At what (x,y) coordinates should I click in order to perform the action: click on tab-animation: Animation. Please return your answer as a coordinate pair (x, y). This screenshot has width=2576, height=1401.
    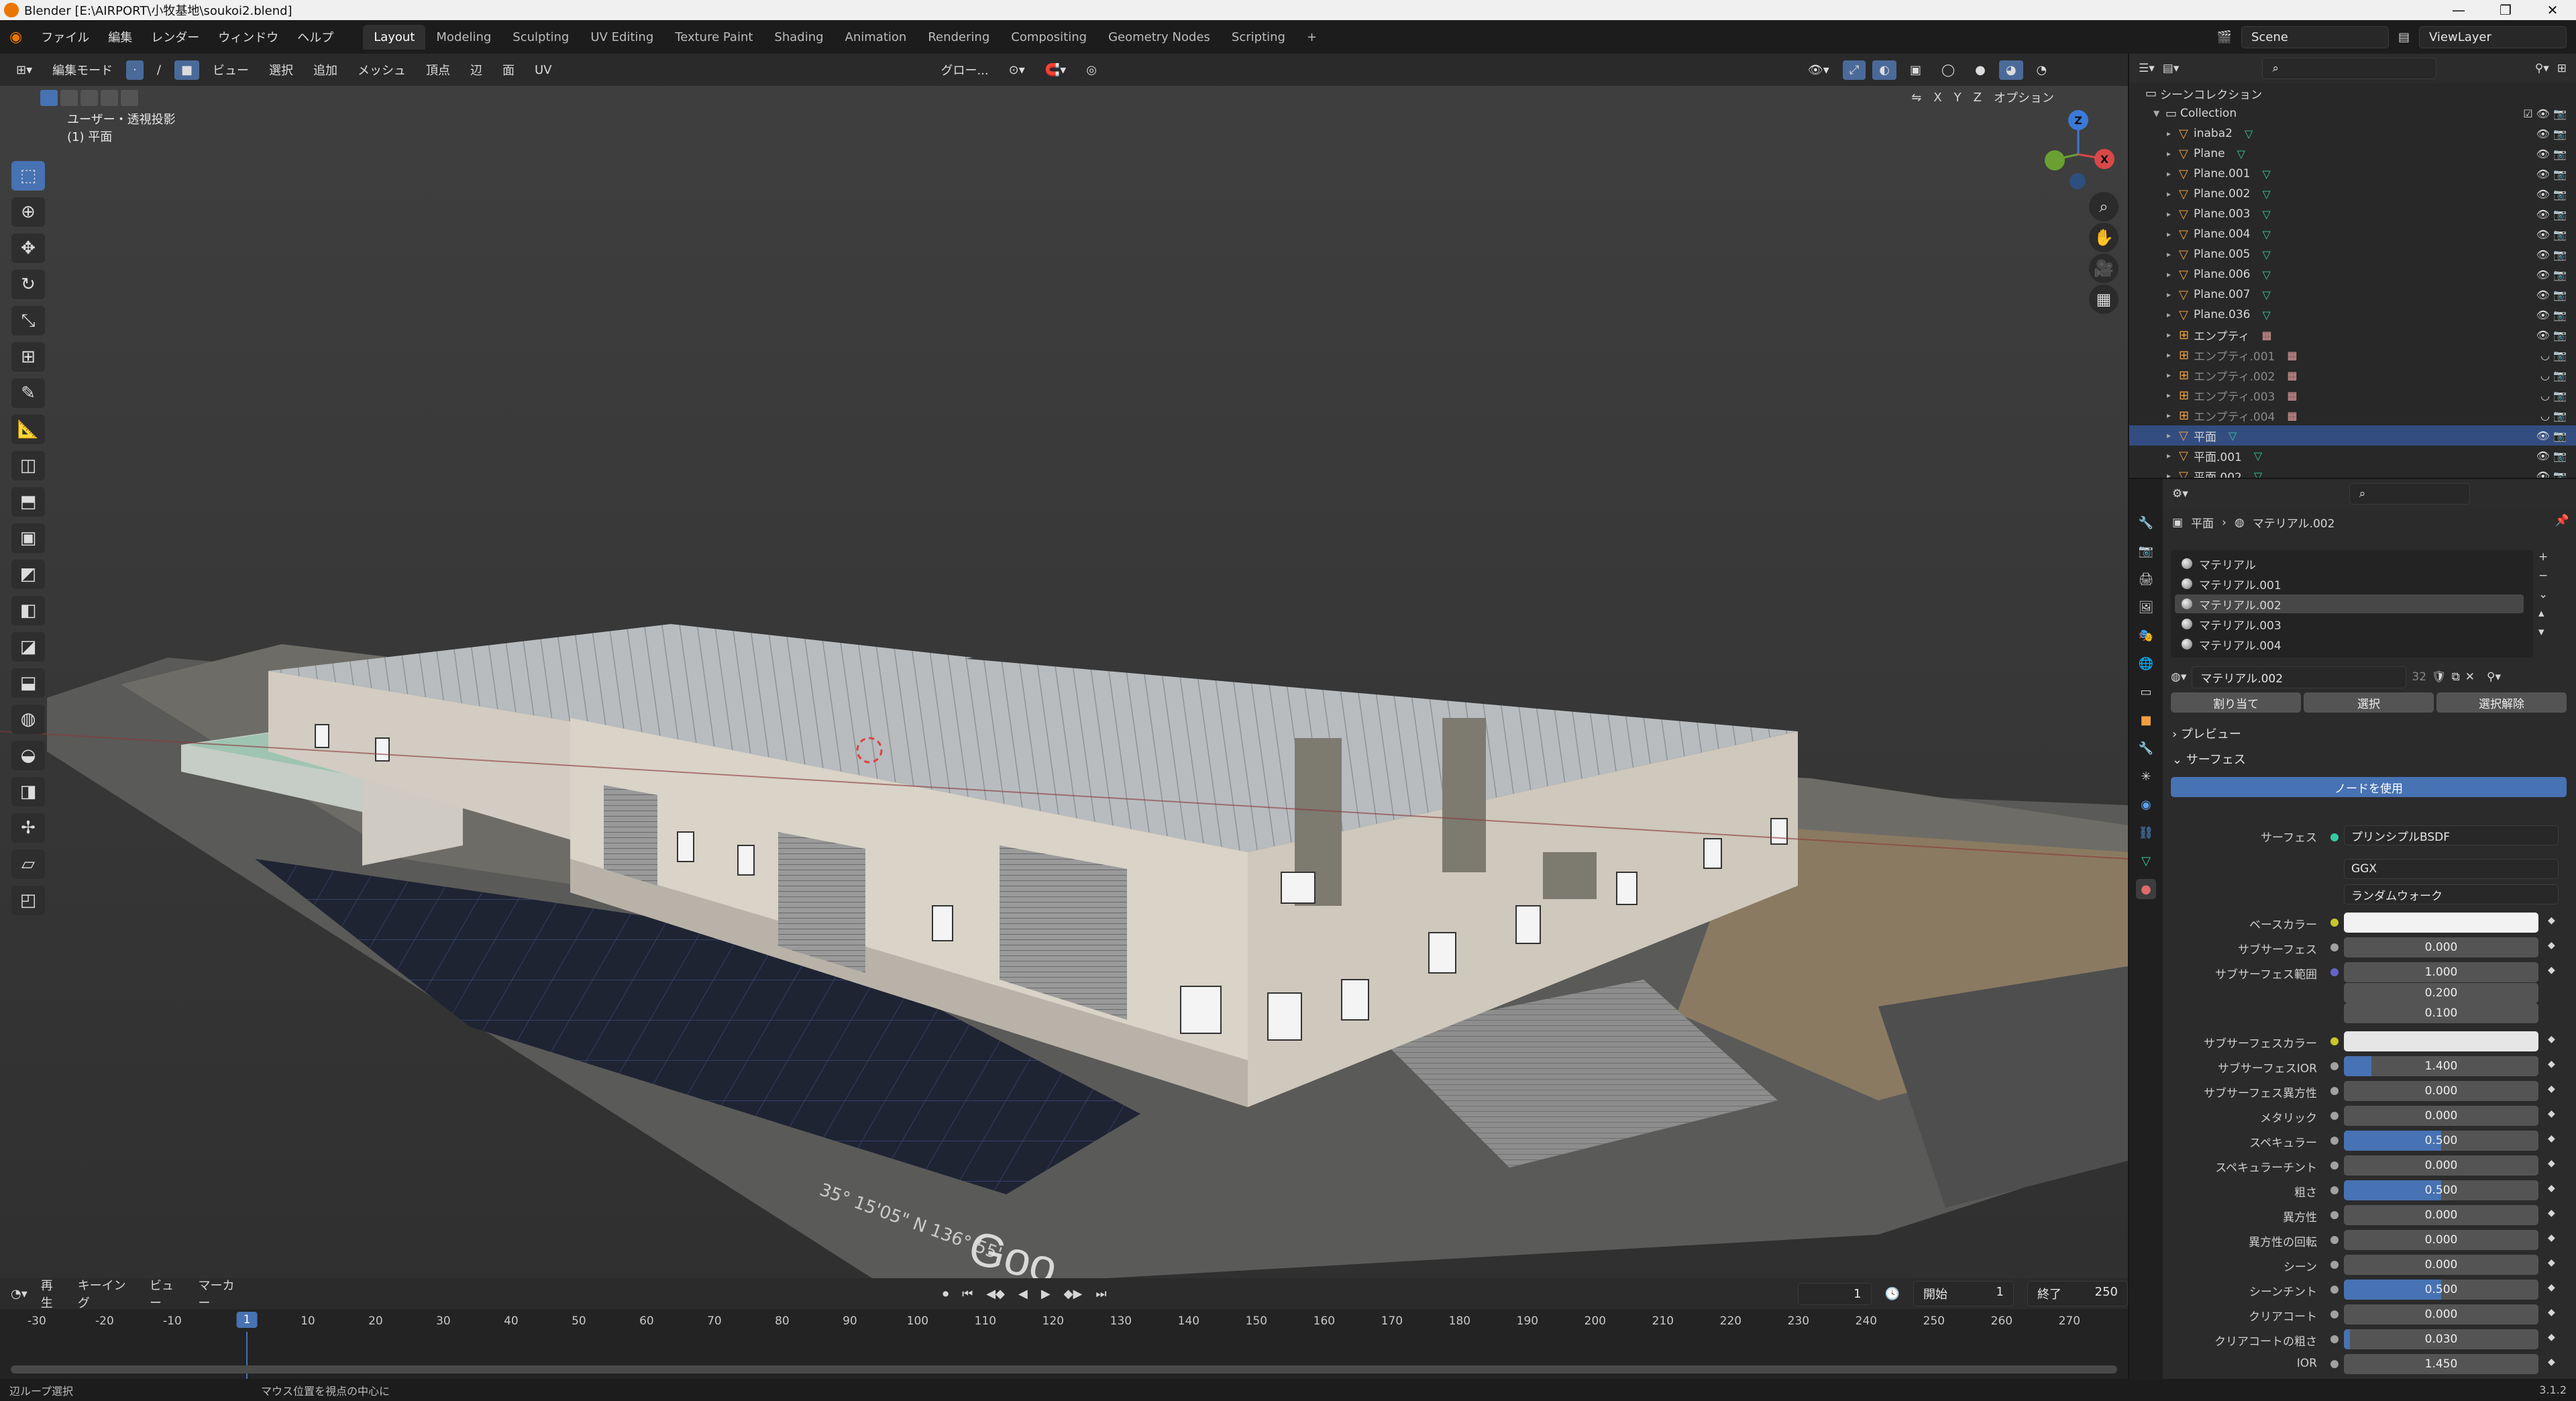
    Looking at the image, I should click on (876, 37).